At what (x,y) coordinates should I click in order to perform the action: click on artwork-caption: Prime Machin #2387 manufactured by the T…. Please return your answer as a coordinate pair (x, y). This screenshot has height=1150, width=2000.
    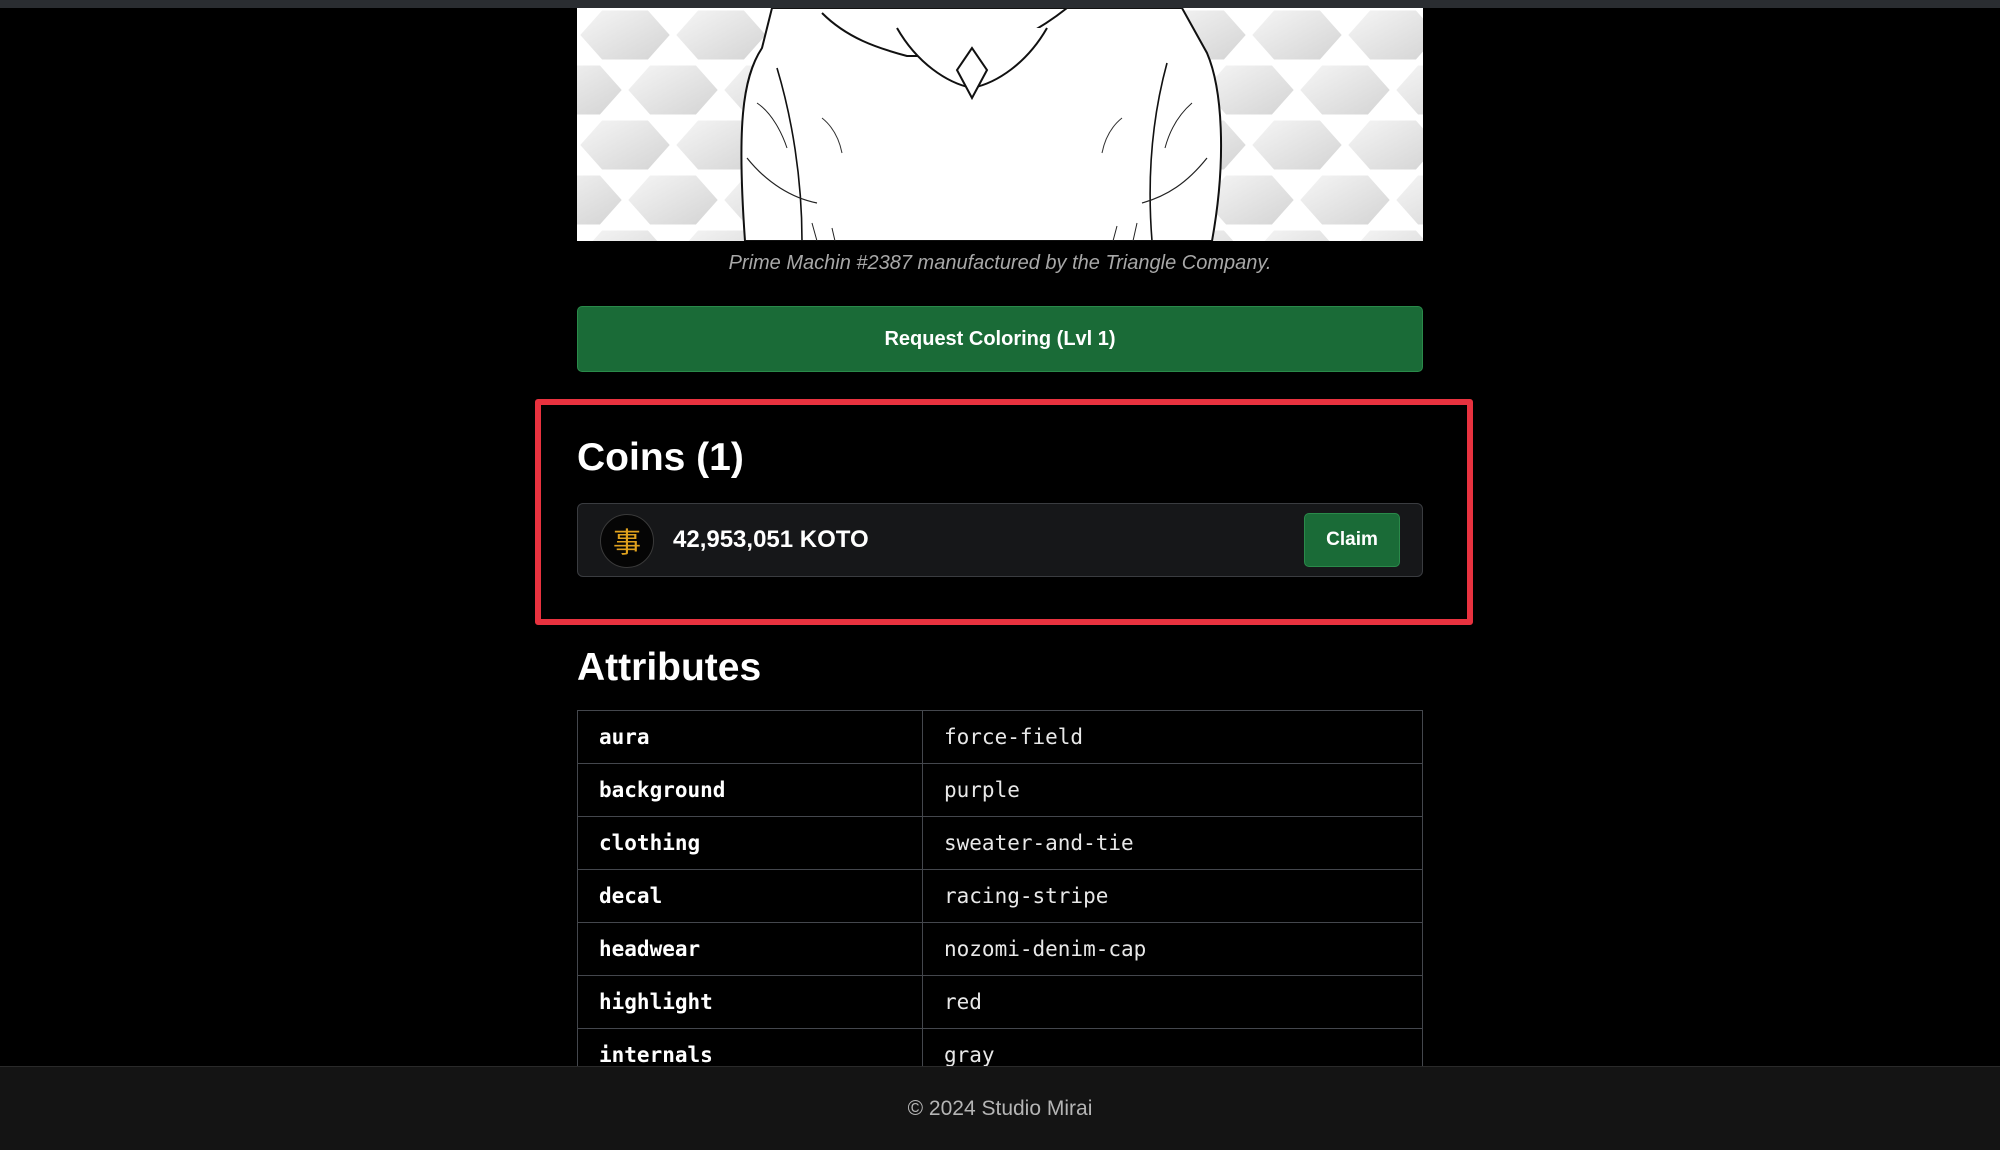
    Looking at the image, I should click on (1000, 263).